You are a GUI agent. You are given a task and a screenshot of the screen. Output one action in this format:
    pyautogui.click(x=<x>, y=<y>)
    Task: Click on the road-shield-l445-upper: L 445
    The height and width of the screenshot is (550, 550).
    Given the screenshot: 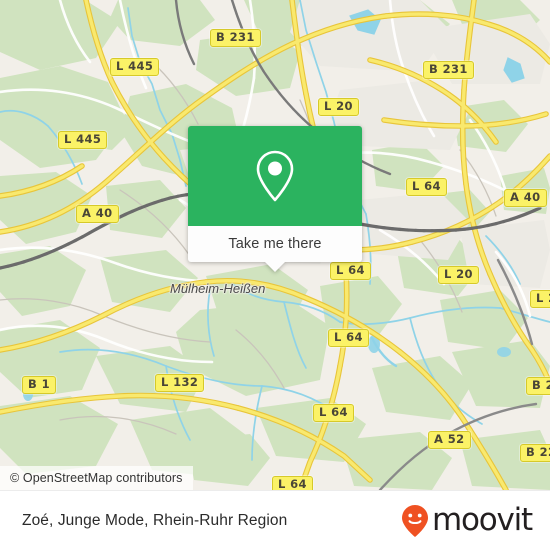 What is the action you would take?
    pyautogui.click(x=135, y=67)
    